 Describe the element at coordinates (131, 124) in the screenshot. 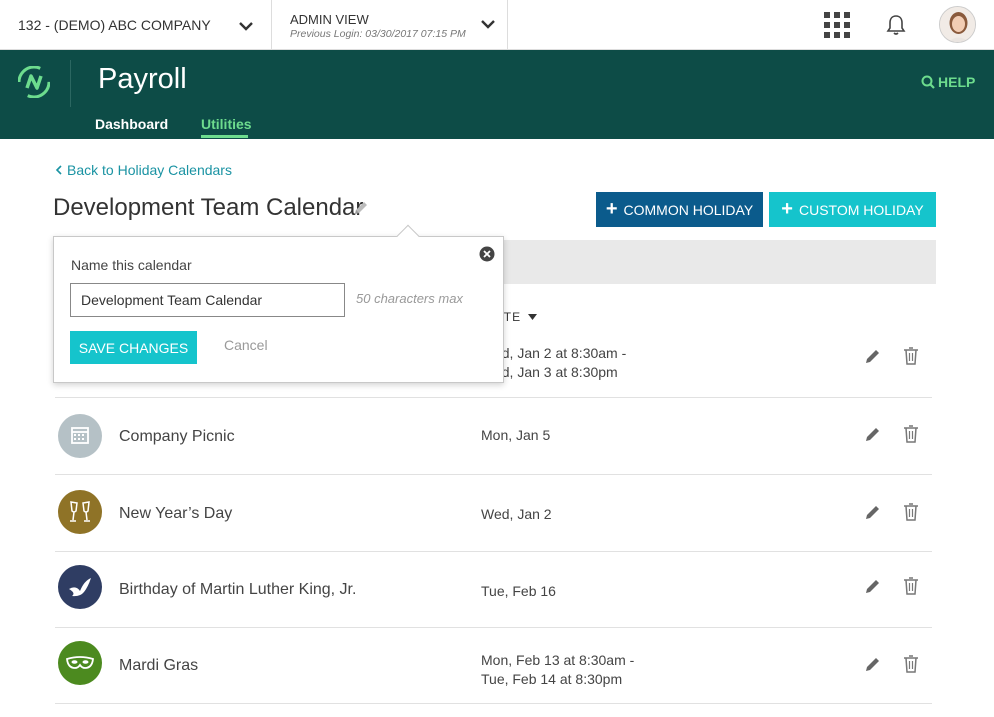

I see `tab-dashboard: Dashboard` at that location.